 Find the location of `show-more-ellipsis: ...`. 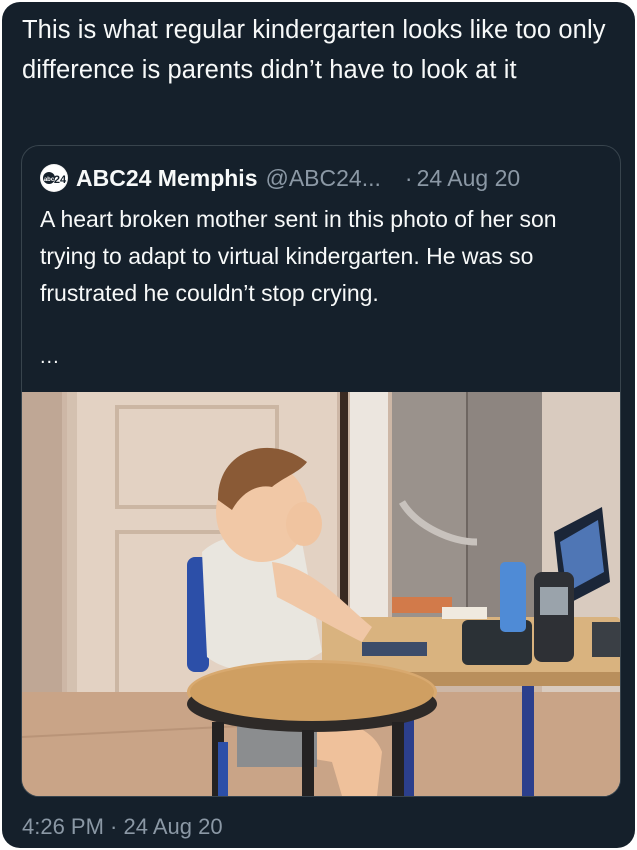

show-more-ellipsis: ... is located at coordinates (50, 357).